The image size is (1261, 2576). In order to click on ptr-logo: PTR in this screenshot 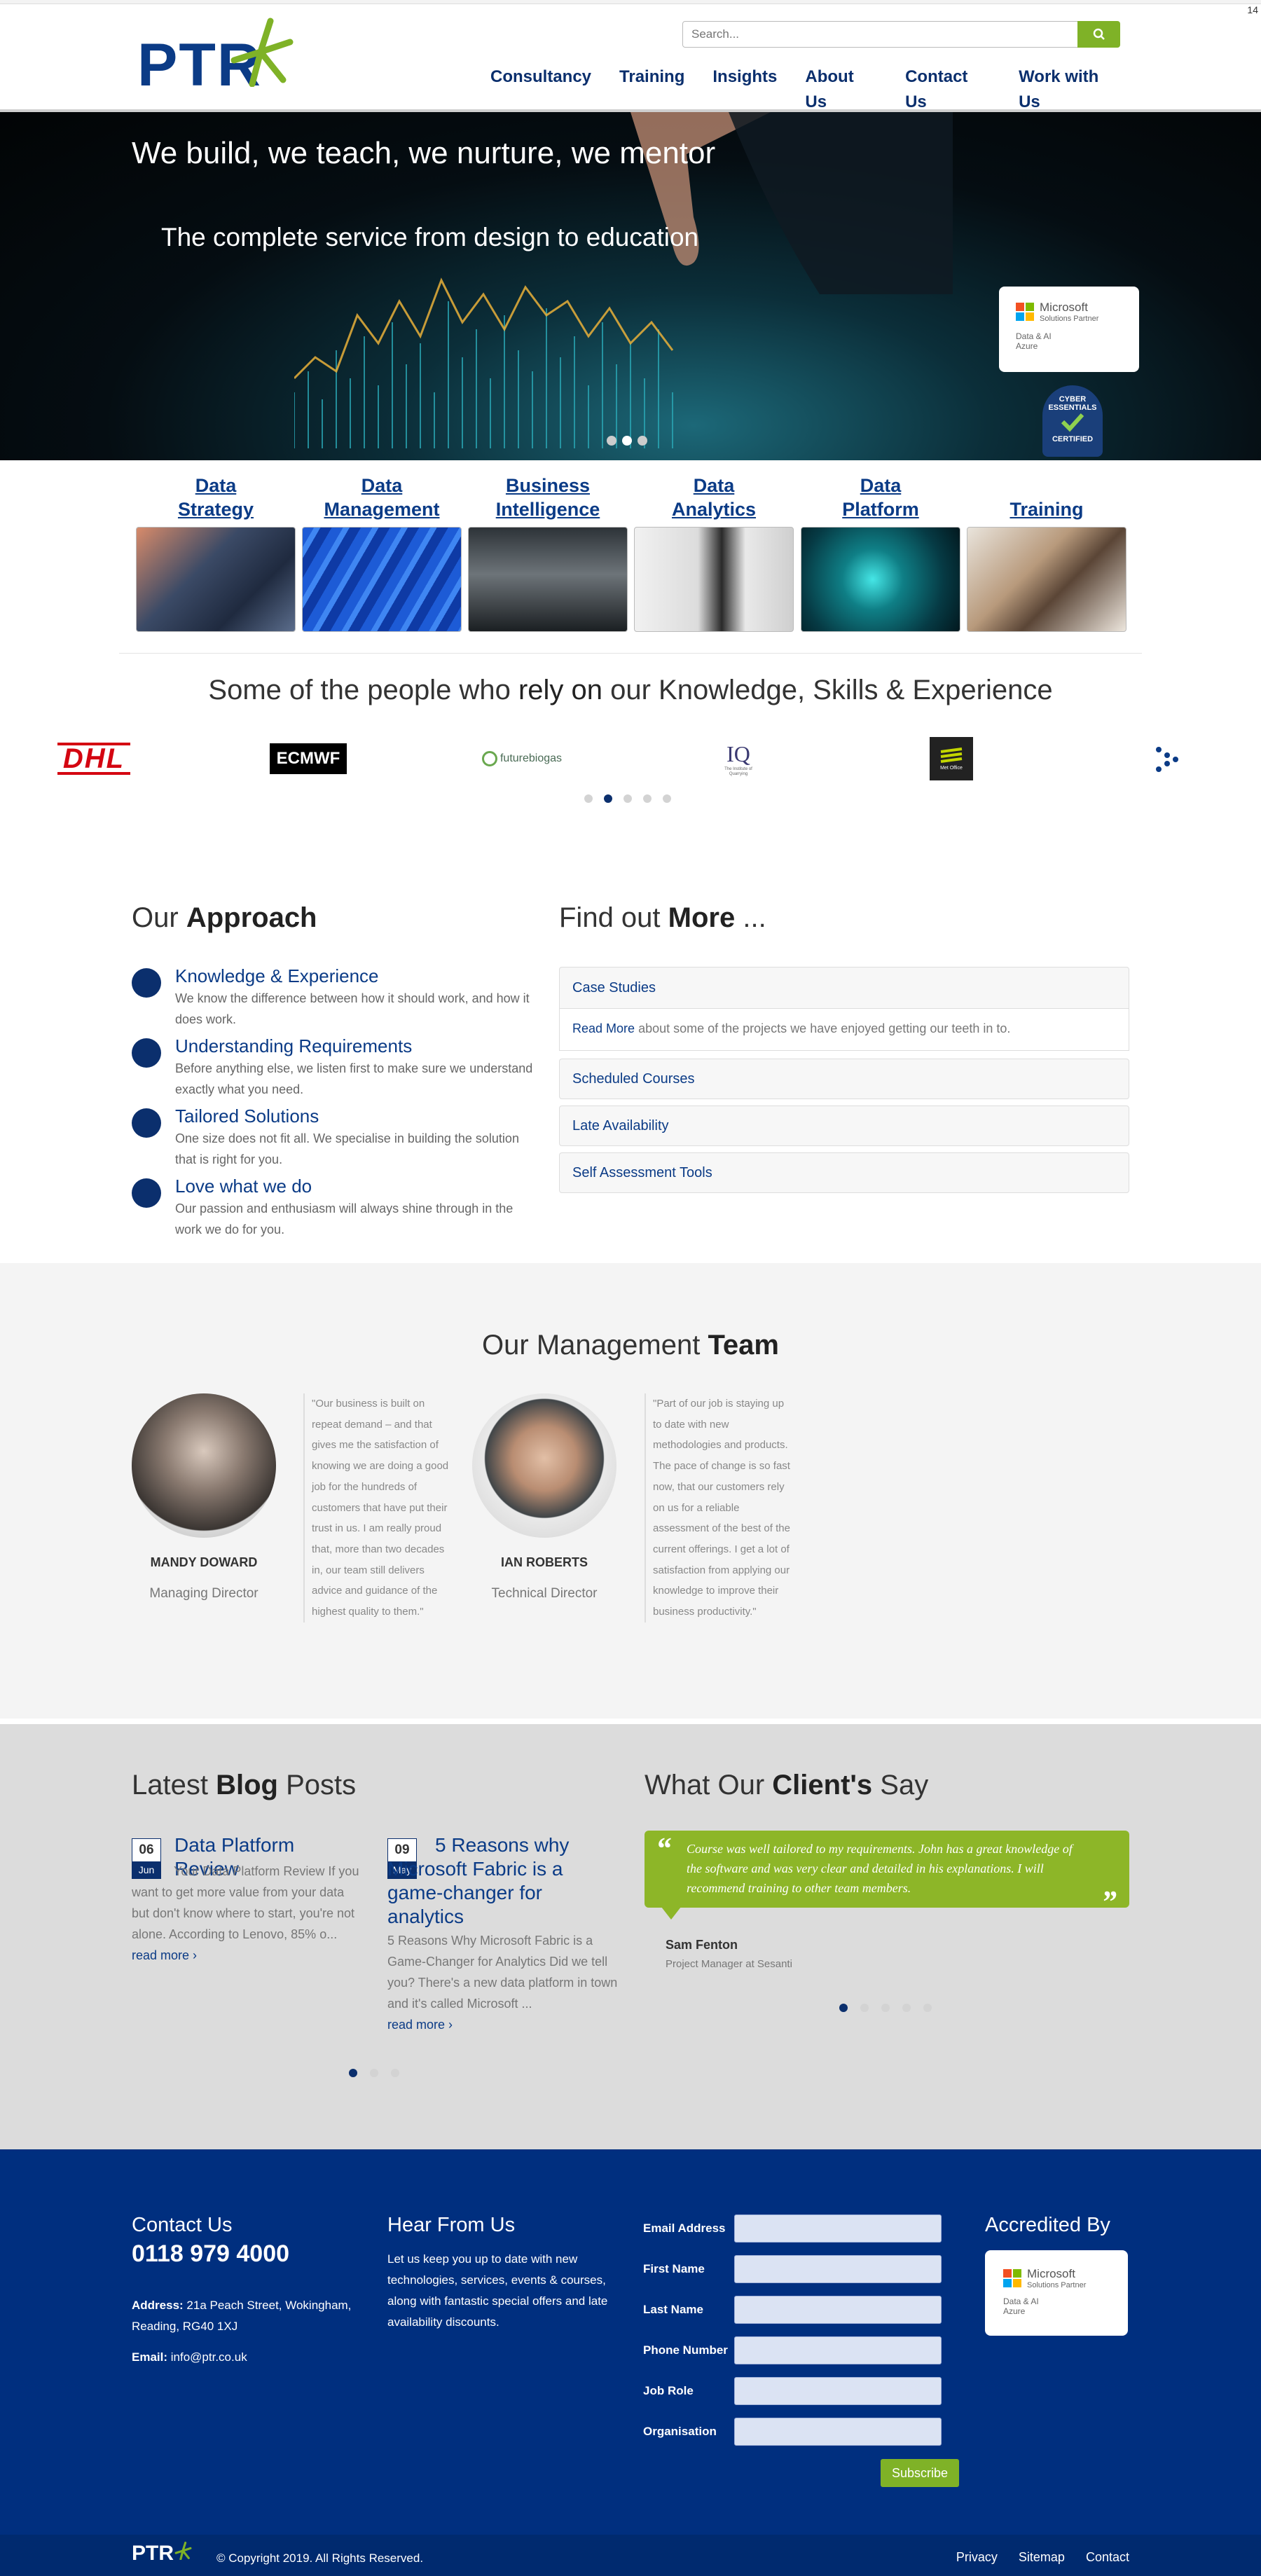, I will do `click(221, 57)`.